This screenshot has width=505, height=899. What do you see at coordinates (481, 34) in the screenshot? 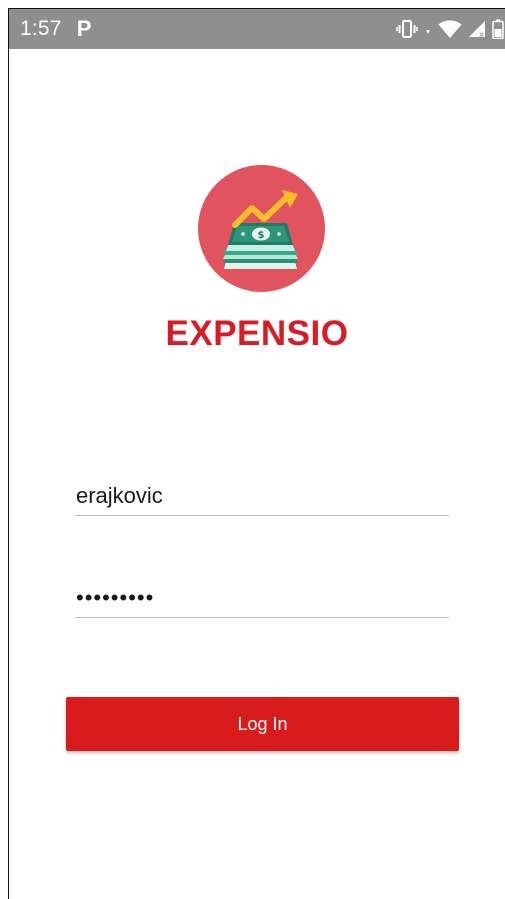
I see `svg-text: x` at bounding box center [481, 34].